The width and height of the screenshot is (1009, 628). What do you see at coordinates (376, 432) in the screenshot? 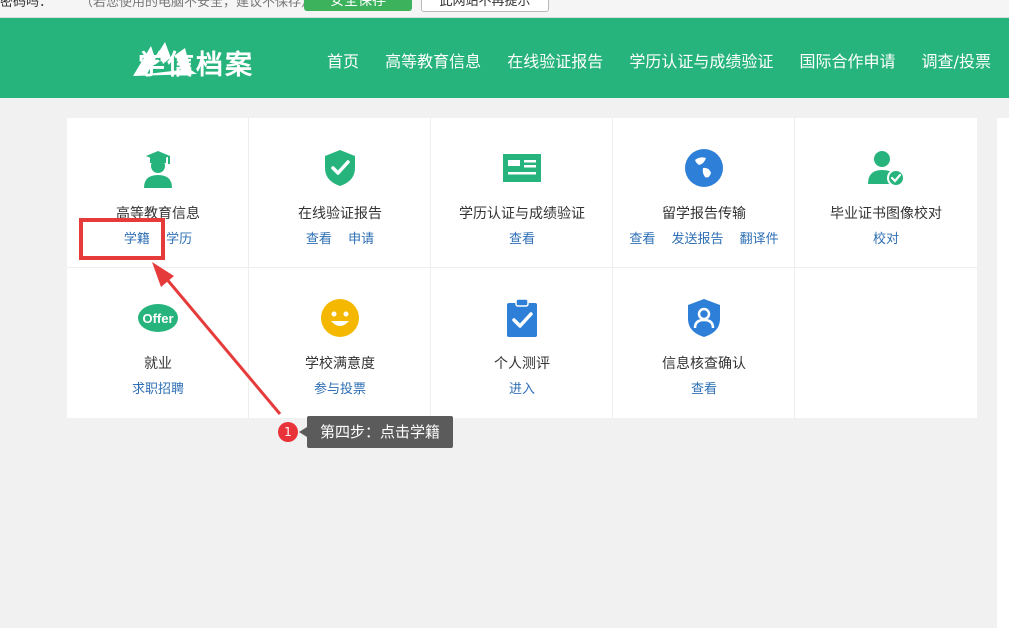
I see `step-tooltip: 第四步：点击学籍` at bounding box center [376, 432].